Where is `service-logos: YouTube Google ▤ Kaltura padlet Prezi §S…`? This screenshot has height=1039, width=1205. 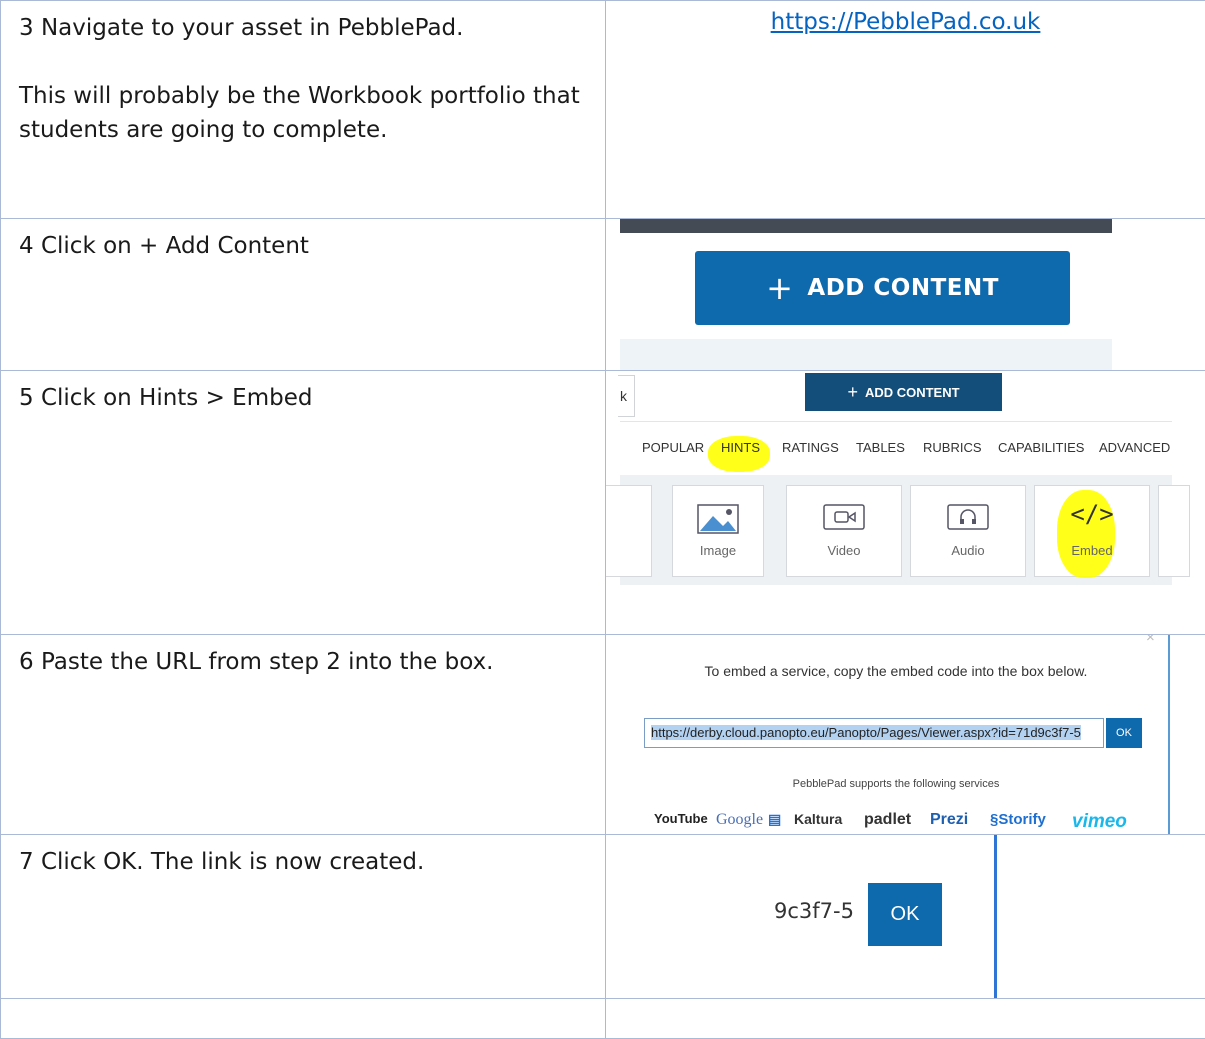
service-logos: YouTube Google ▤ Kaltura padlet Prezi §S… is located at coordinates (914, 821).